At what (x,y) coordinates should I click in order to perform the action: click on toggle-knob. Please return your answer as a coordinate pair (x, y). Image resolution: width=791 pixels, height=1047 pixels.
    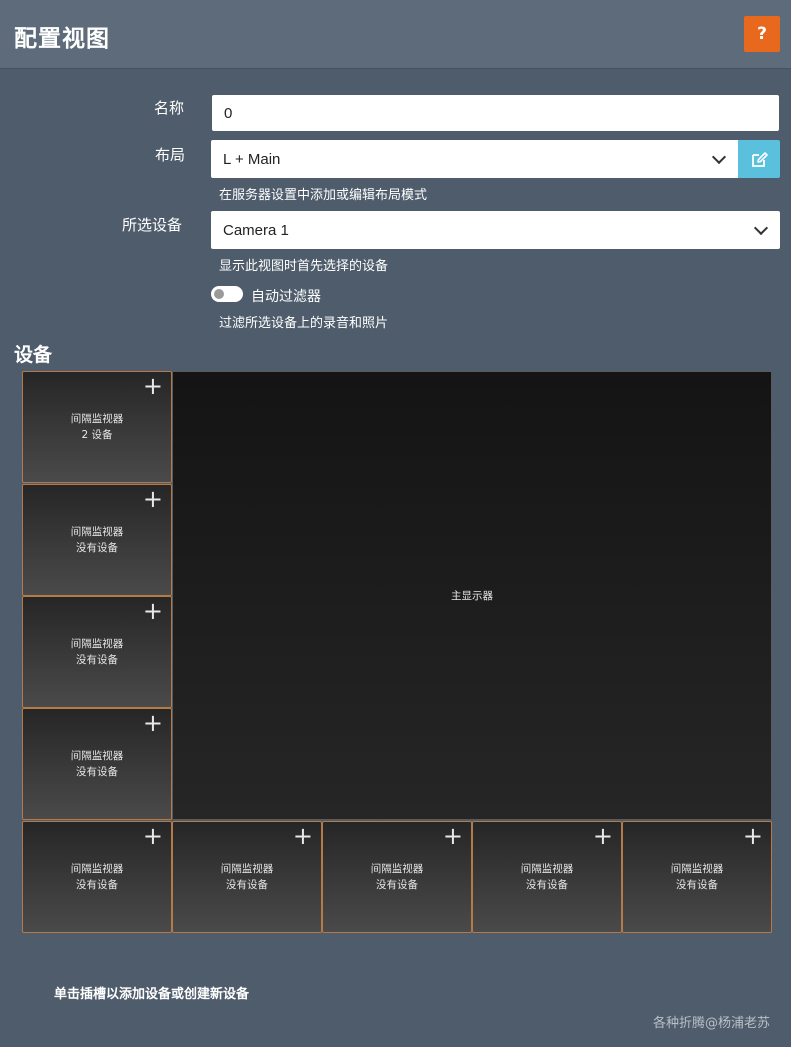
    Looking at the image, I should click on (219, 294).